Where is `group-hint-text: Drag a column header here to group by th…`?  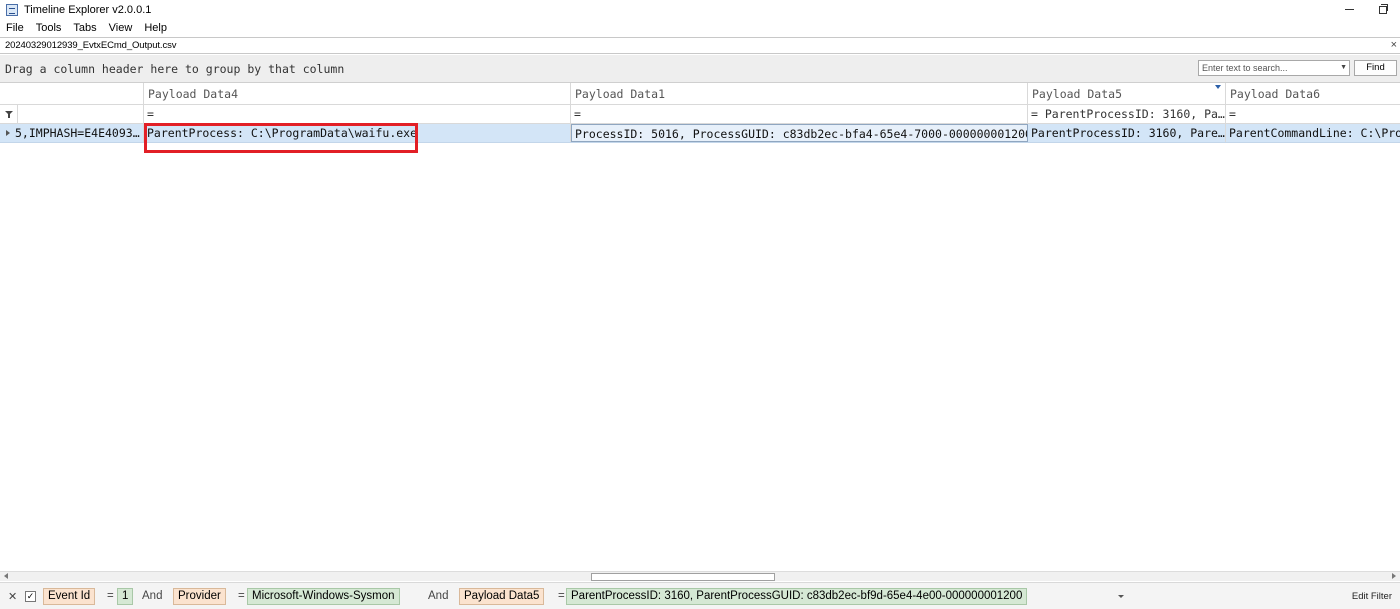 group-hint-text: Drag a column header here to group by th… is located at coordinates (175, 69).